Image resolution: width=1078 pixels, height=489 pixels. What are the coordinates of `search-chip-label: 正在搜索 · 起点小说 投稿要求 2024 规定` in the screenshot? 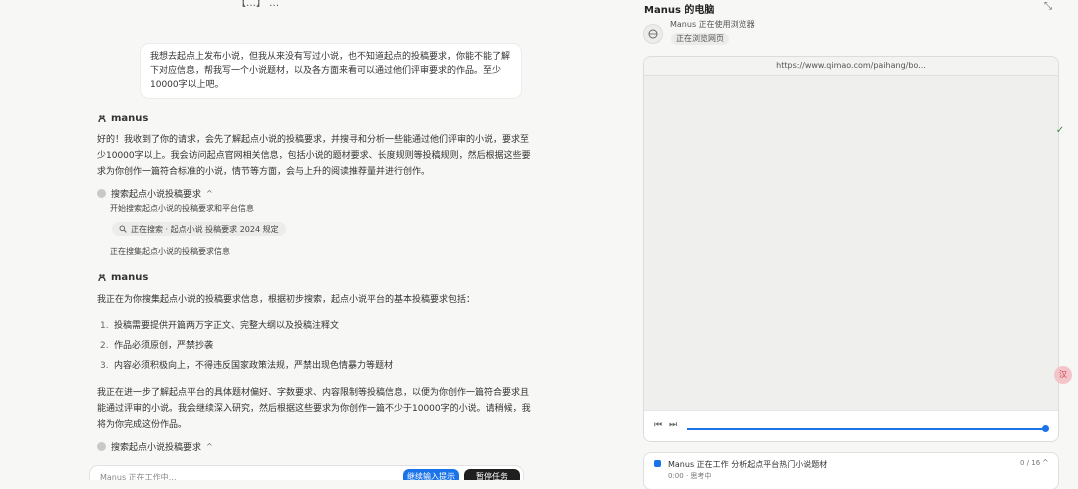 It's located at (205, 229).